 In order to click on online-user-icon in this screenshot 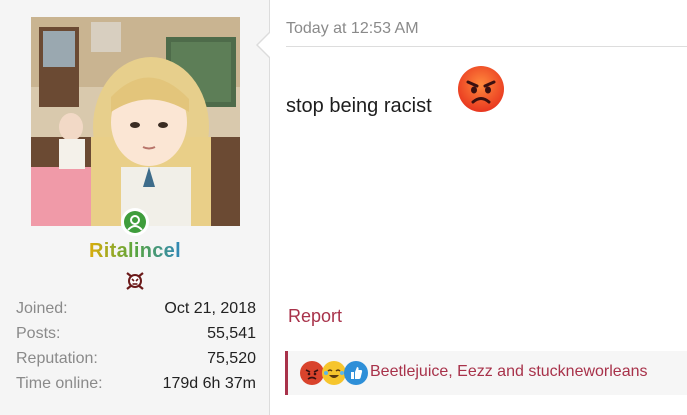, I will do `click(135, 222)`.